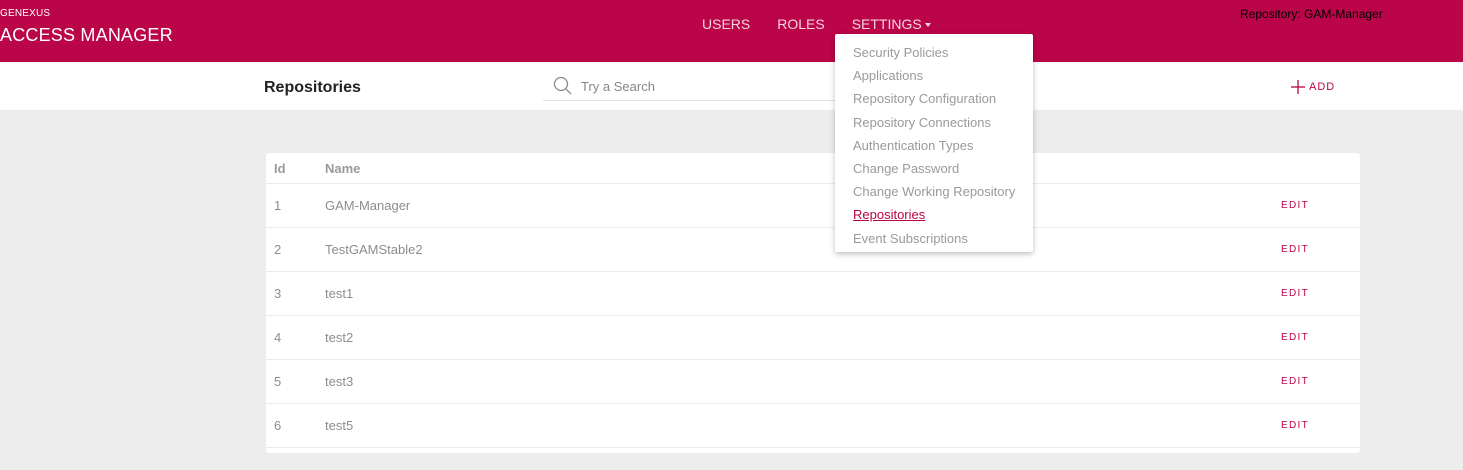 This screenshot has height=470, width=1463. I want to click on nav-users: USERS, so click(726, 24).